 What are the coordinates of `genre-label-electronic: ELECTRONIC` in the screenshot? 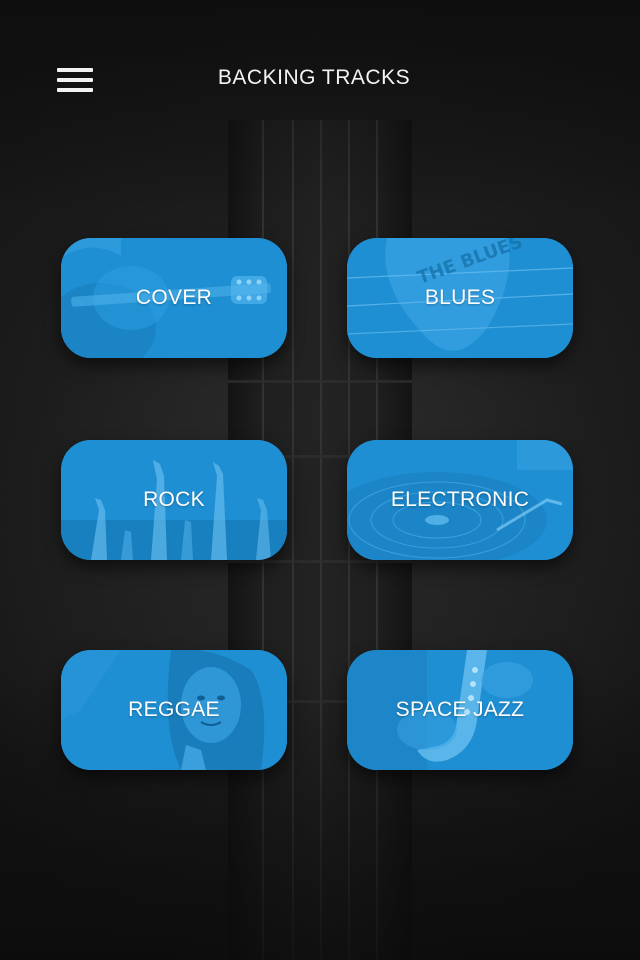 It's located at (460, 499).